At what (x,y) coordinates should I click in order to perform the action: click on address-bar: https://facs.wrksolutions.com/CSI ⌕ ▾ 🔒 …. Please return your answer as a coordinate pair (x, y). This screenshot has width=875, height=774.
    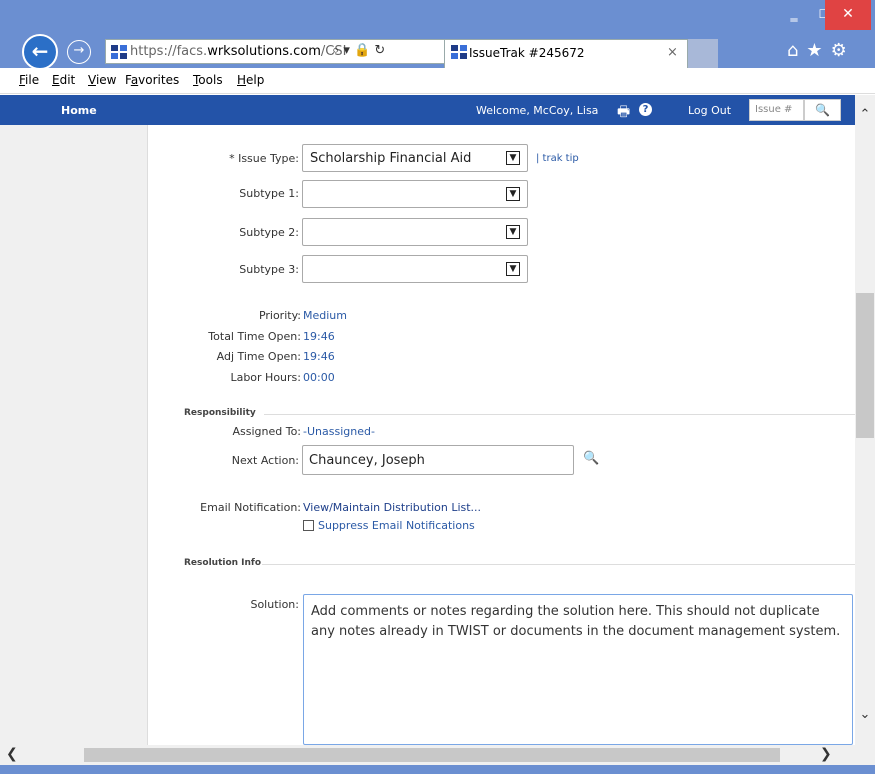
    Looking at the image, I should click on (275, 51).